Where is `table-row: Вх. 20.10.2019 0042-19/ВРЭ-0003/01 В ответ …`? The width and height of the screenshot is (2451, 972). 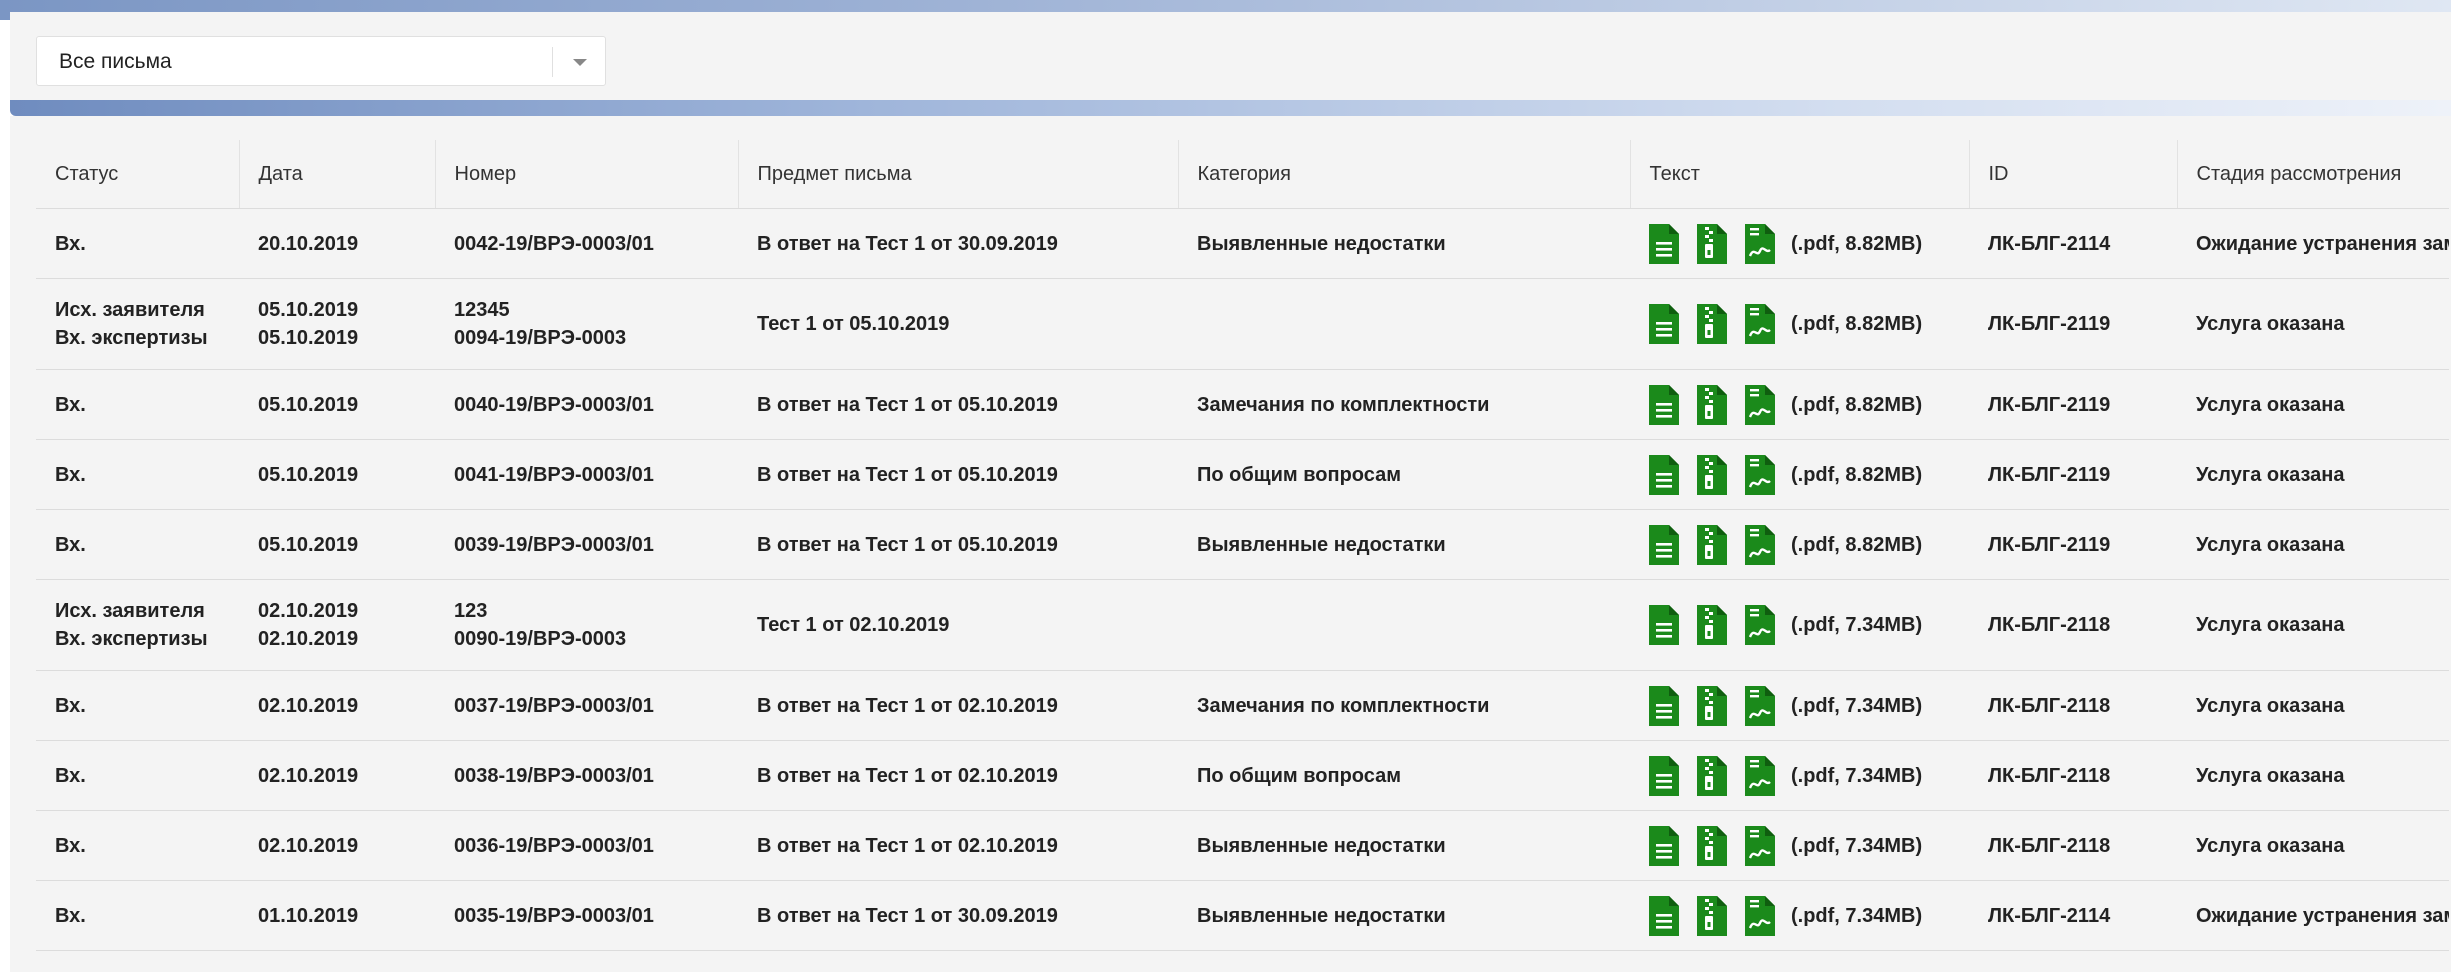
table-row: Вх. 20.10.2019 0042-19/ВРЭ-0003/01 В ответ … is located at coordinates (1242, 243).